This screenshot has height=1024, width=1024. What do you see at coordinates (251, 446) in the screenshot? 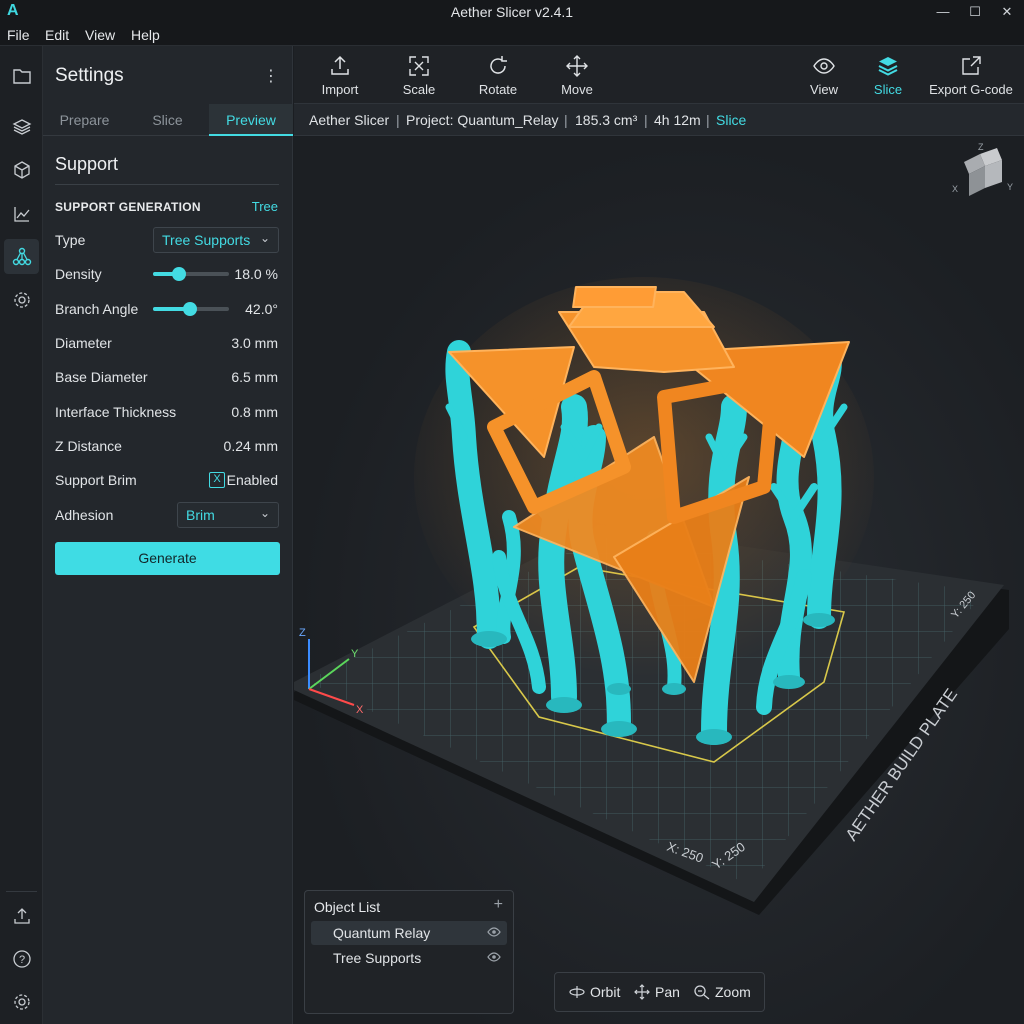
I see `z-distance-value: 0.24 mm` at bounding box center [251, 446].